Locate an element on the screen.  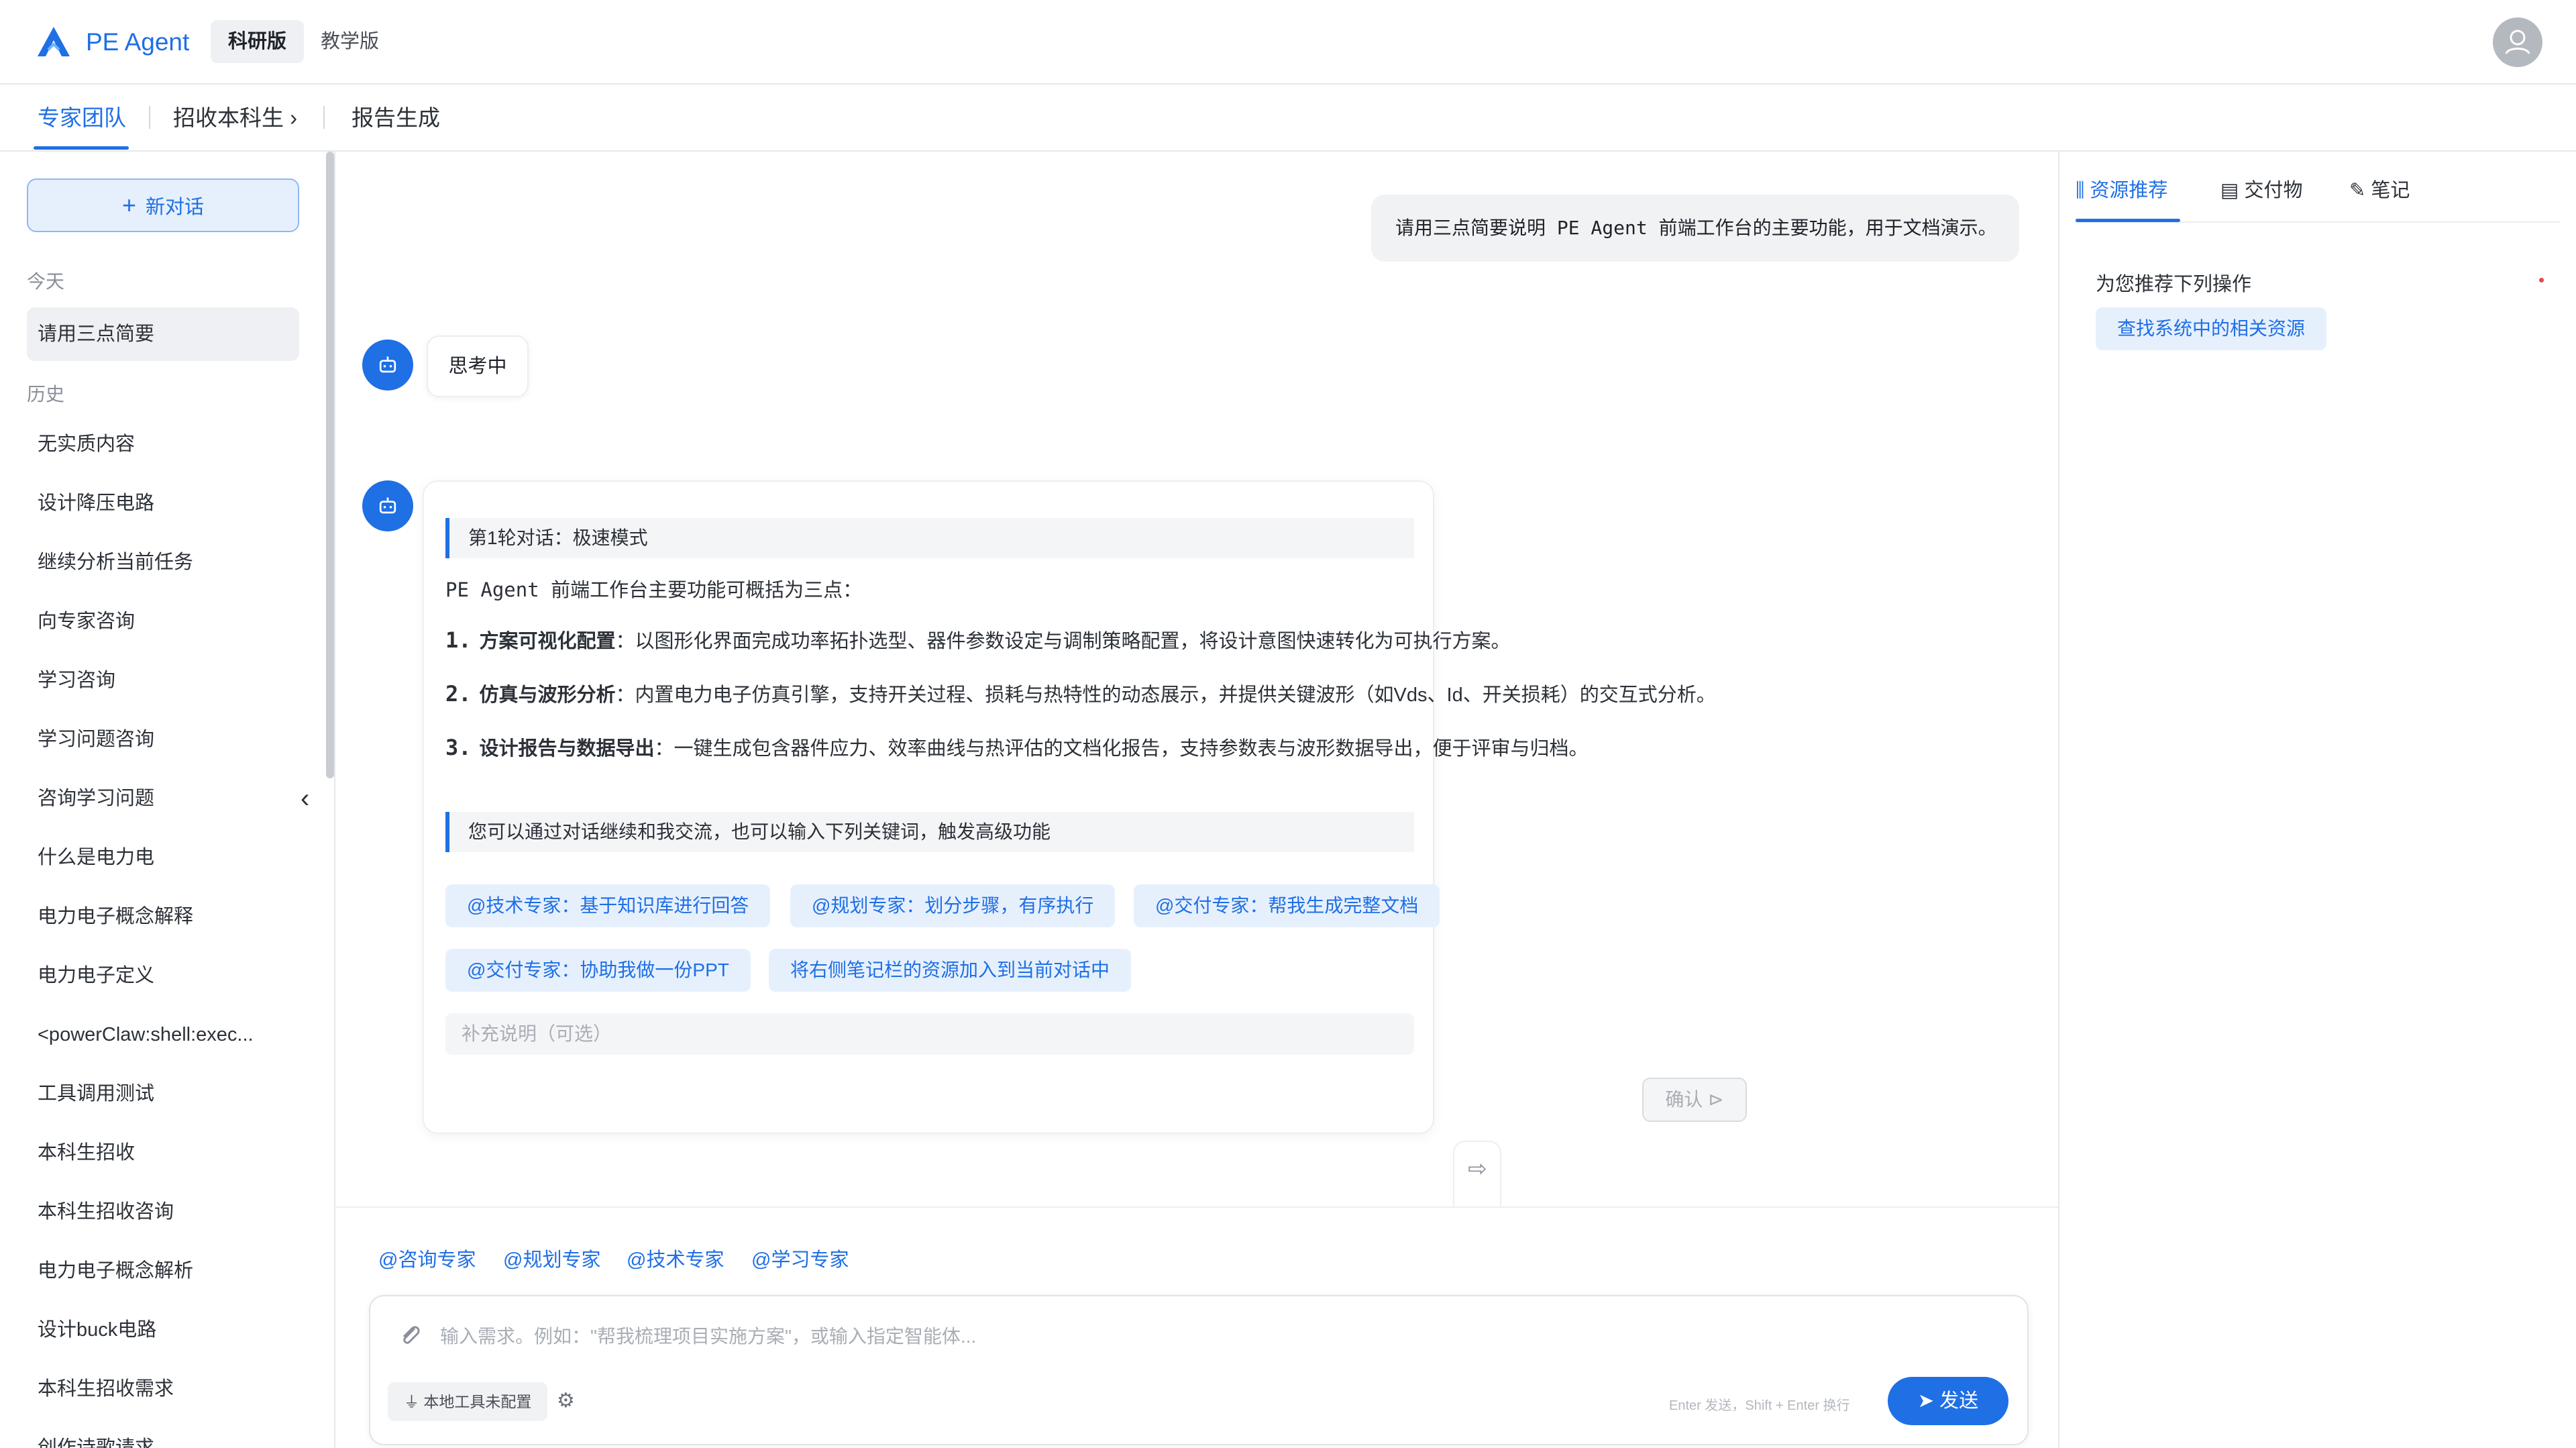
keyboard-hint: Enter 发送，Shift + Enter 换行 is located at coordinates (1759, 1405).